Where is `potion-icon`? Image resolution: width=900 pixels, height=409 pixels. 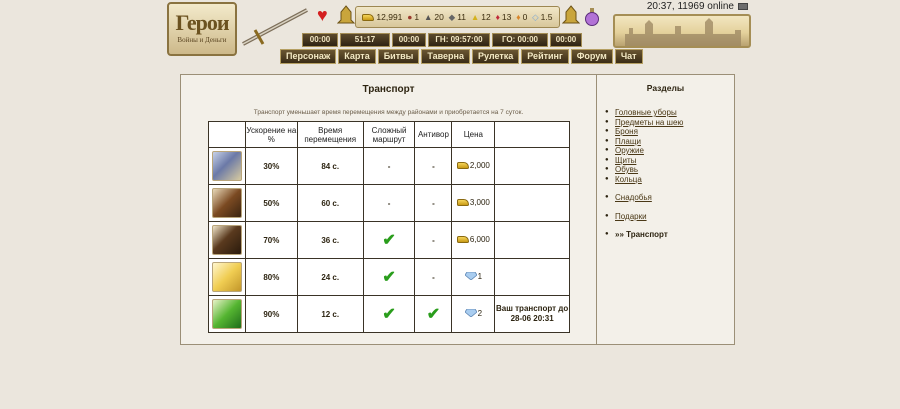 potion-icon is located at coordinates (592, 17).